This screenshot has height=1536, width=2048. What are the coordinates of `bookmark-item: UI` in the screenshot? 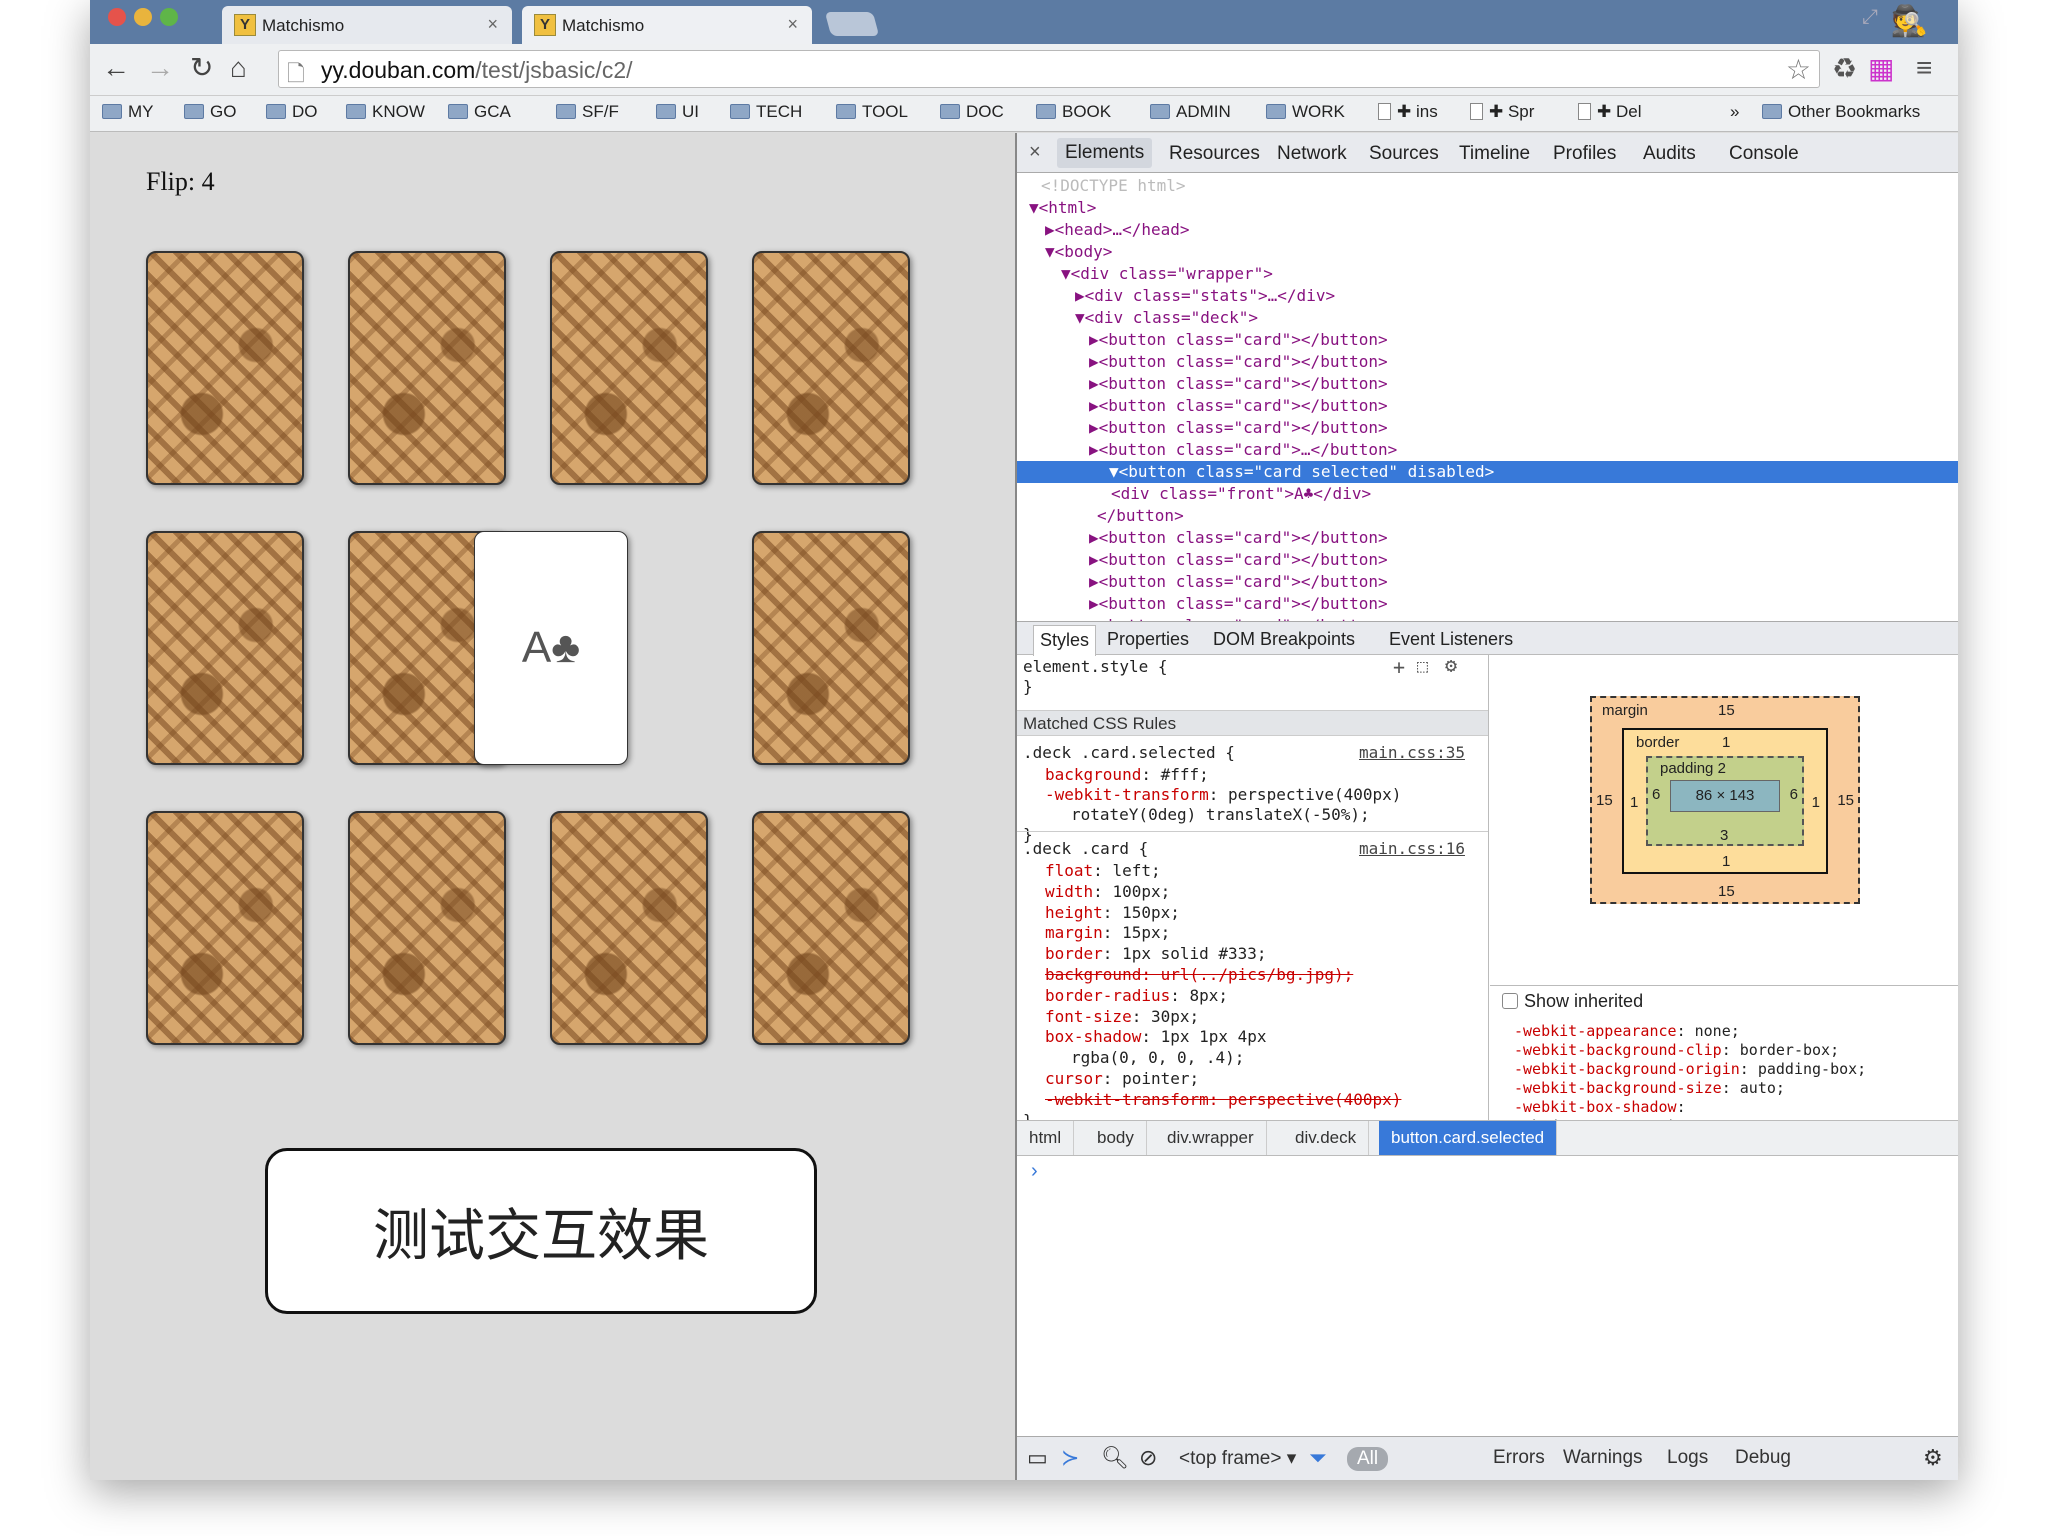 It's located at (677, 112).